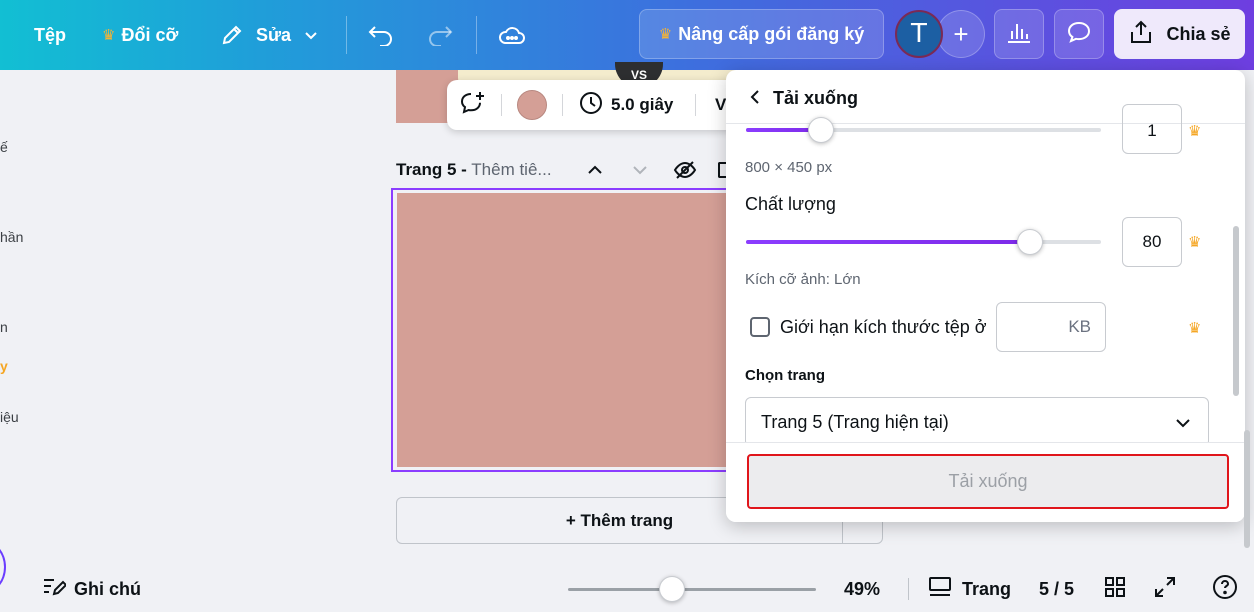  I want to click on limit-size-unit: KB, so click(1079, 326).